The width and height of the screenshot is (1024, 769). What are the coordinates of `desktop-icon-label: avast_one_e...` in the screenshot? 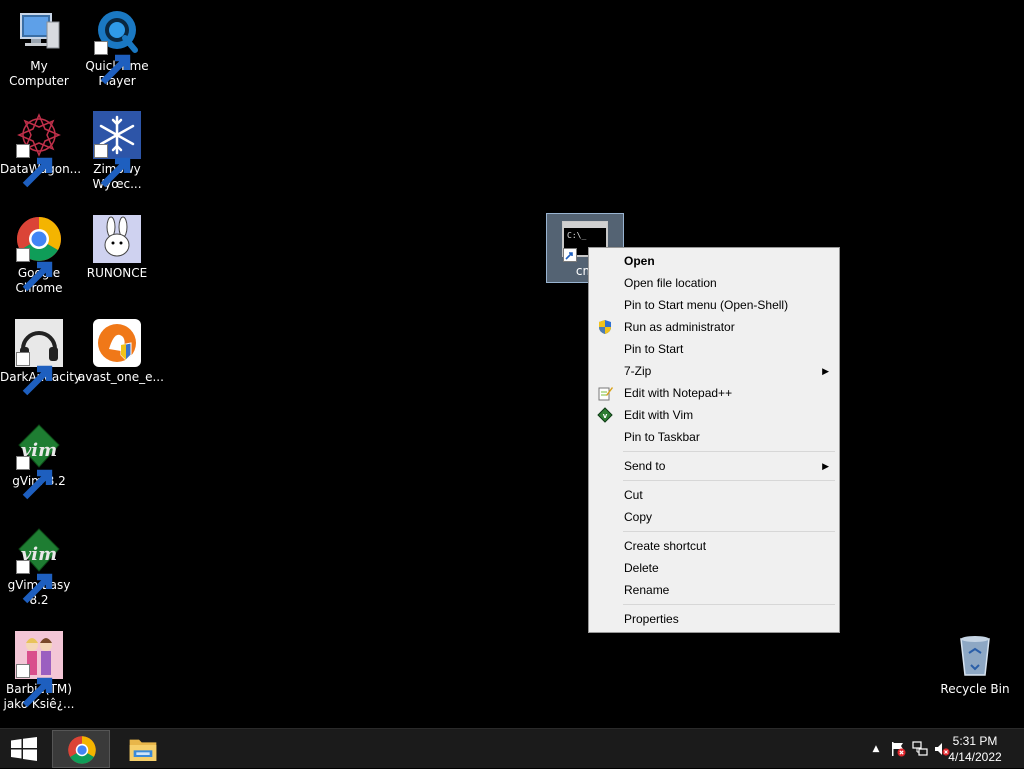 It's located at (121, 377).